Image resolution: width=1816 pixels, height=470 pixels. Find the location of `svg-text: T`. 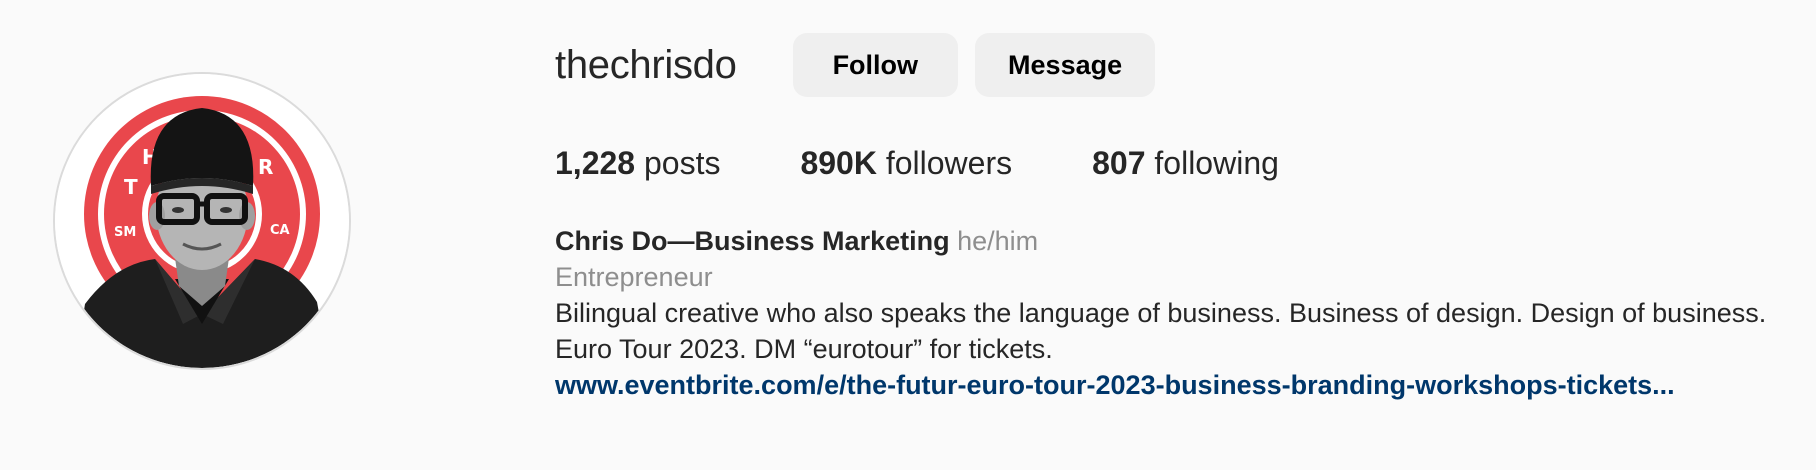

svg-text: T is located at coordinates (131, 187).